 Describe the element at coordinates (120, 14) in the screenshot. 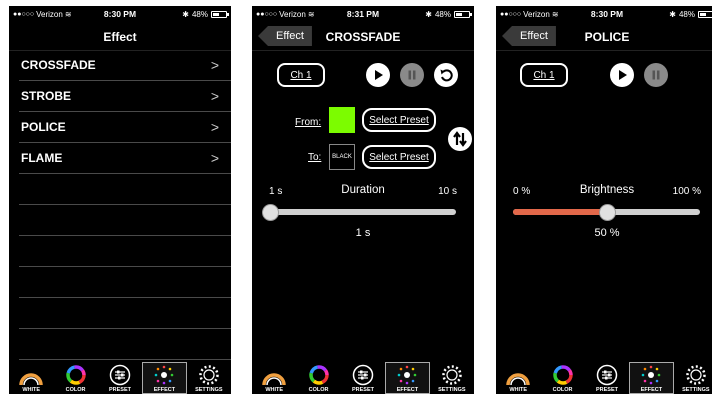

I see `status-bar: ●●○○○ Verizon ≋ 8:30 PM ✱ 48%` at that location.